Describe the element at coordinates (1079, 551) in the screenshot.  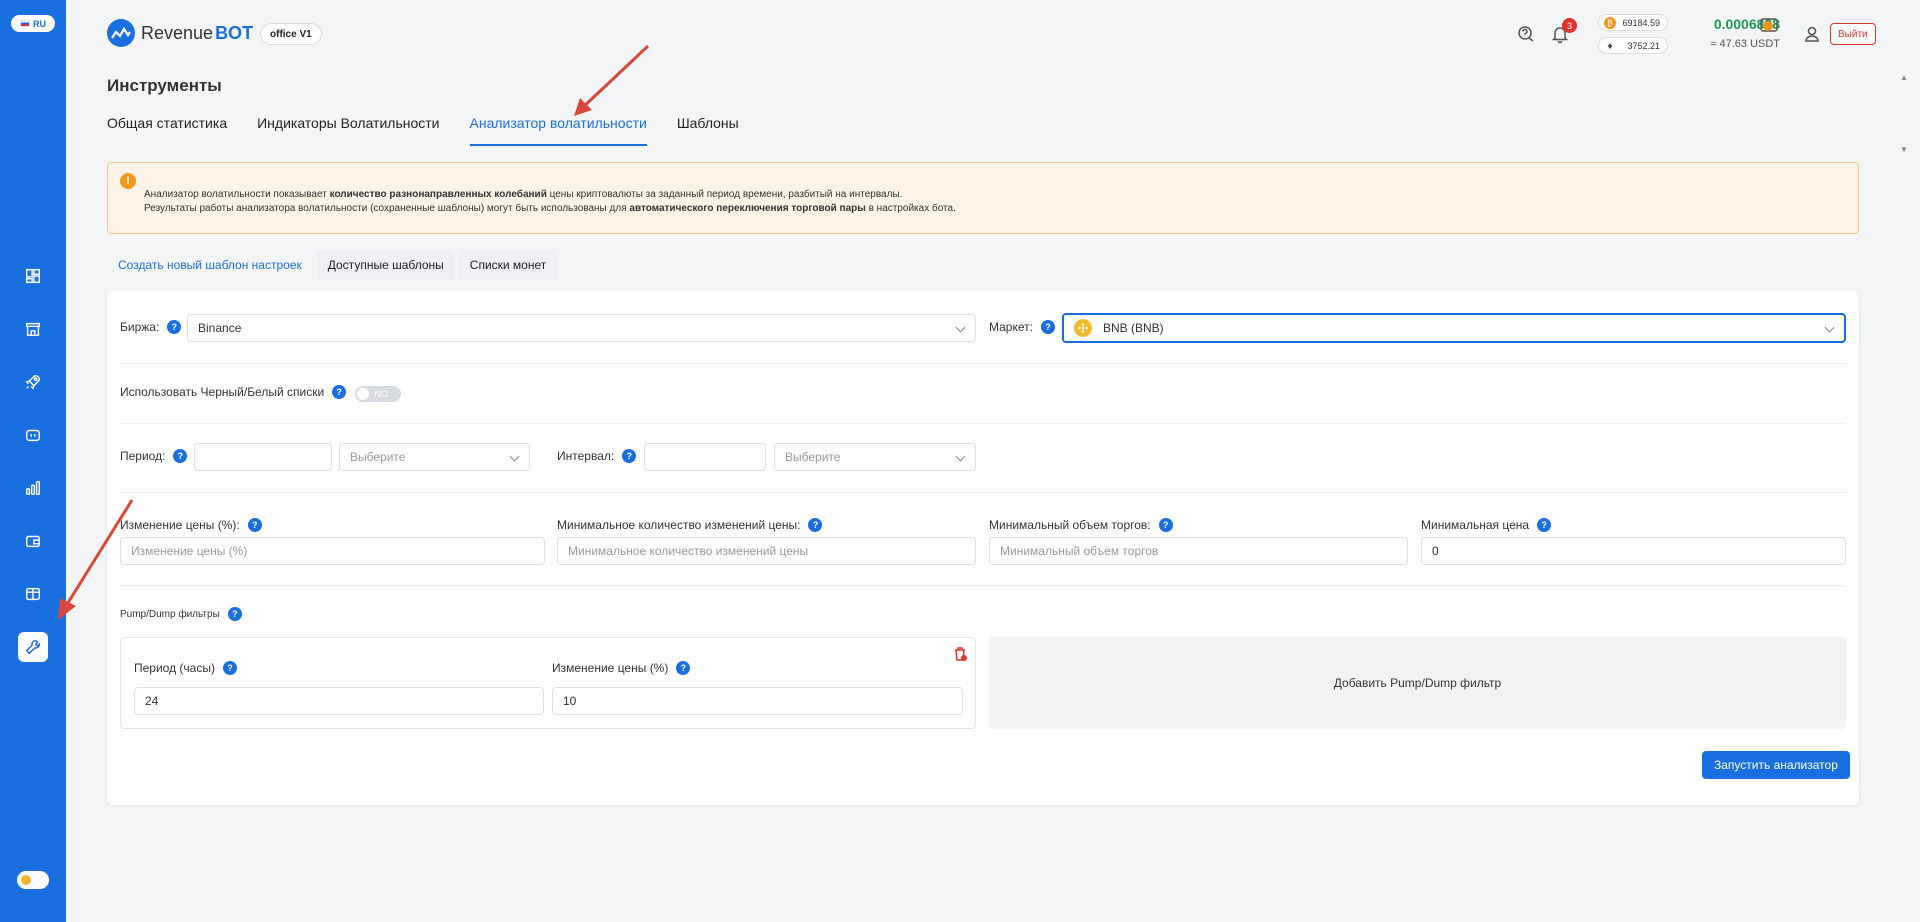
I see `min-volume-placeholder: Минимальный объем торгов` at that location.